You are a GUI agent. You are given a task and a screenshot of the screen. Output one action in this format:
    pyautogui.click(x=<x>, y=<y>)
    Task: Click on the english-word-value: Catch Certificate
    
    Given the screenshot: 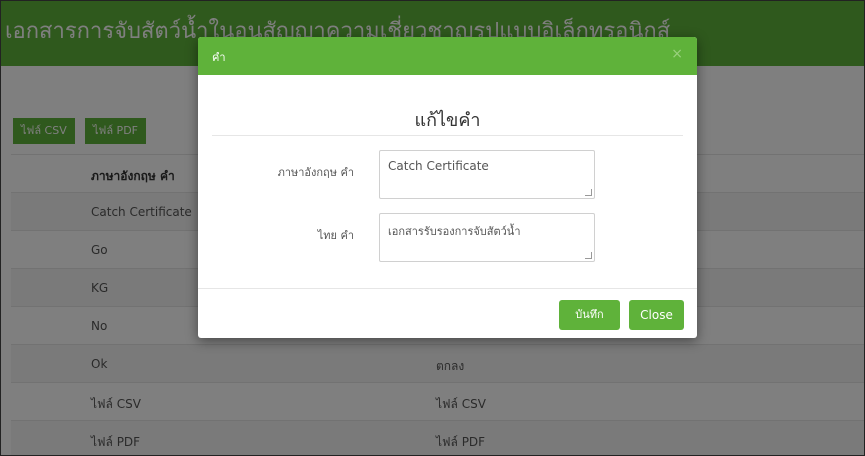 What is the action you would take?
    pyautogui.click(x=438, y=166)
    